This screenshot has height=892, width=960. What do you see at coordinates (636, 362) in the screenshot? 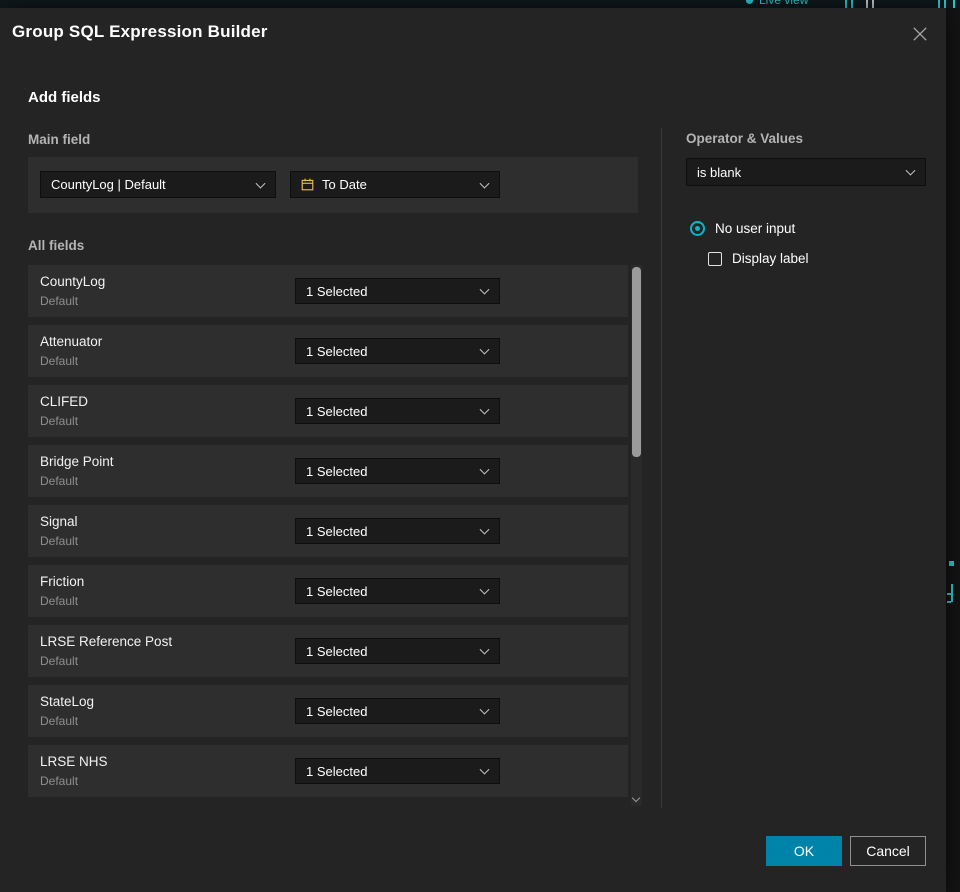
I see `scrollbar-thumb` at bounding box center [636, 362].